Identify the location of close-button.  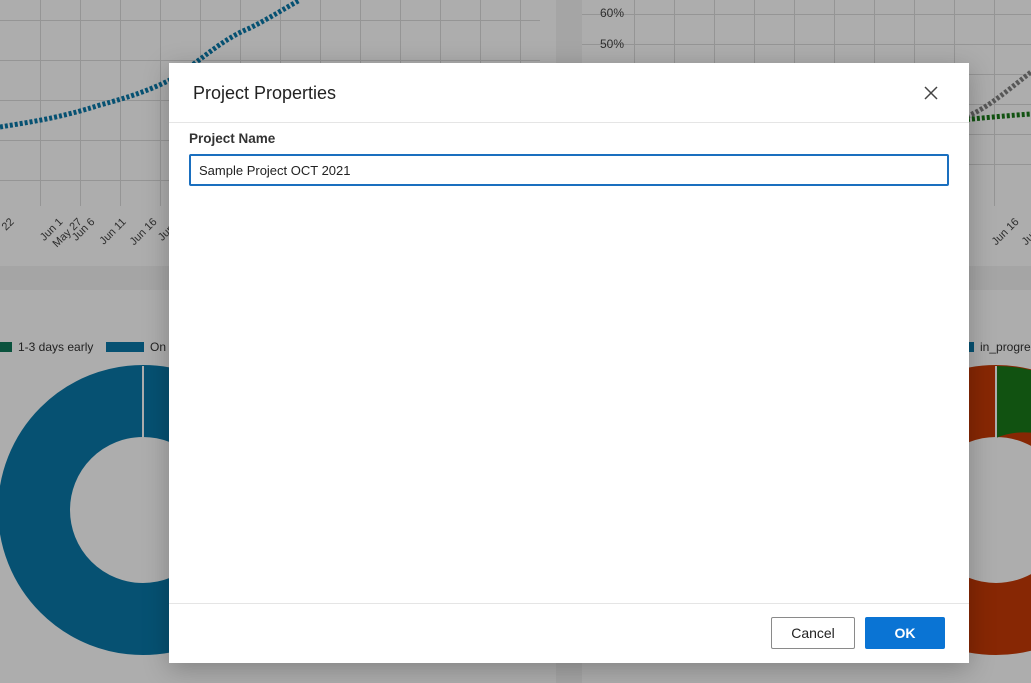
(931, 93).